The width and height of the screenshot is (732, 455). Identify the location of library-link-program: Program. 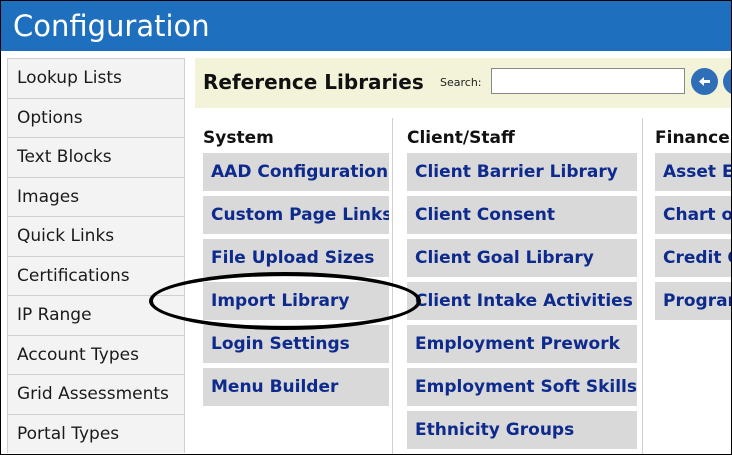
(693, 301).